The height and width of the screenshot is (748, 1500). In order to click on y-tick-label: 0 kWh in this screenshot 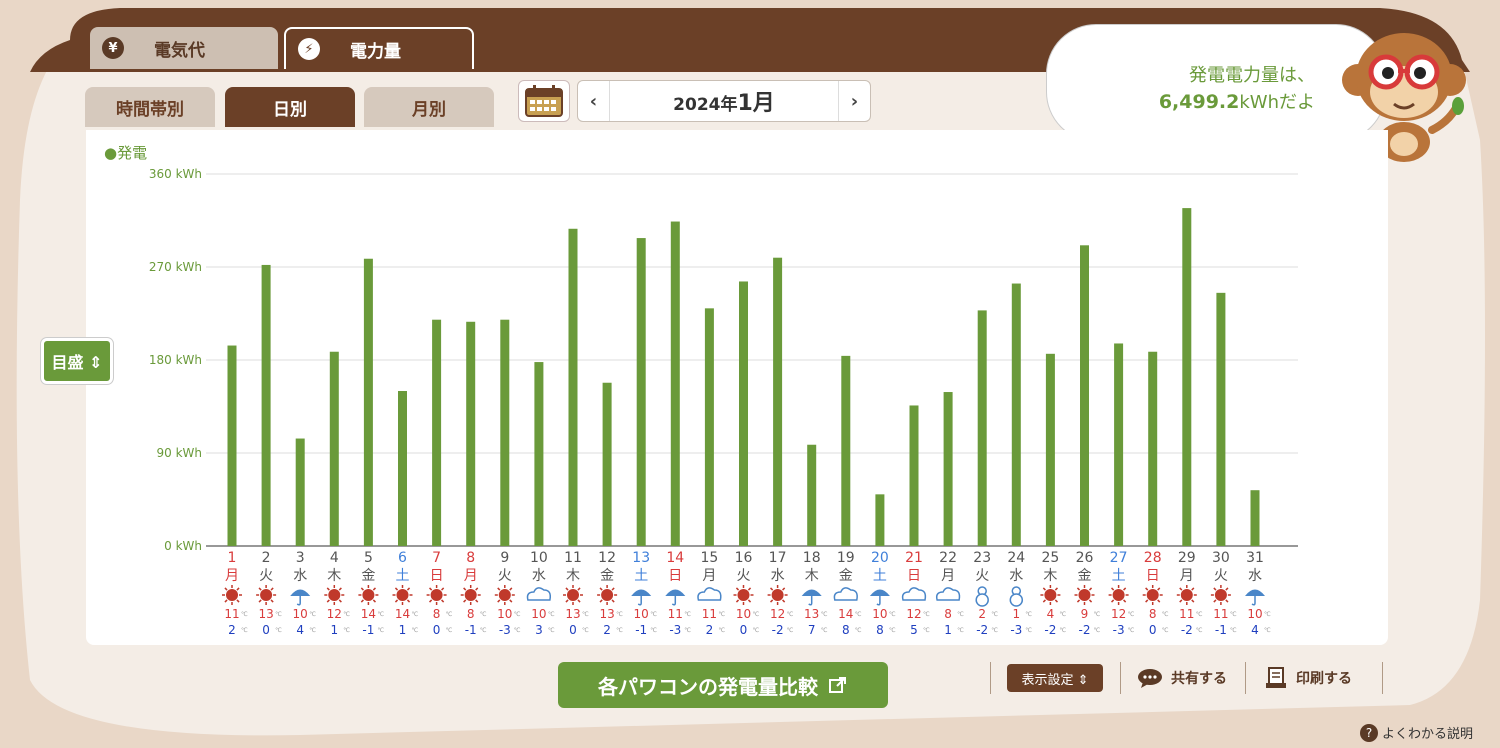, I will do `click(183, 546)`.